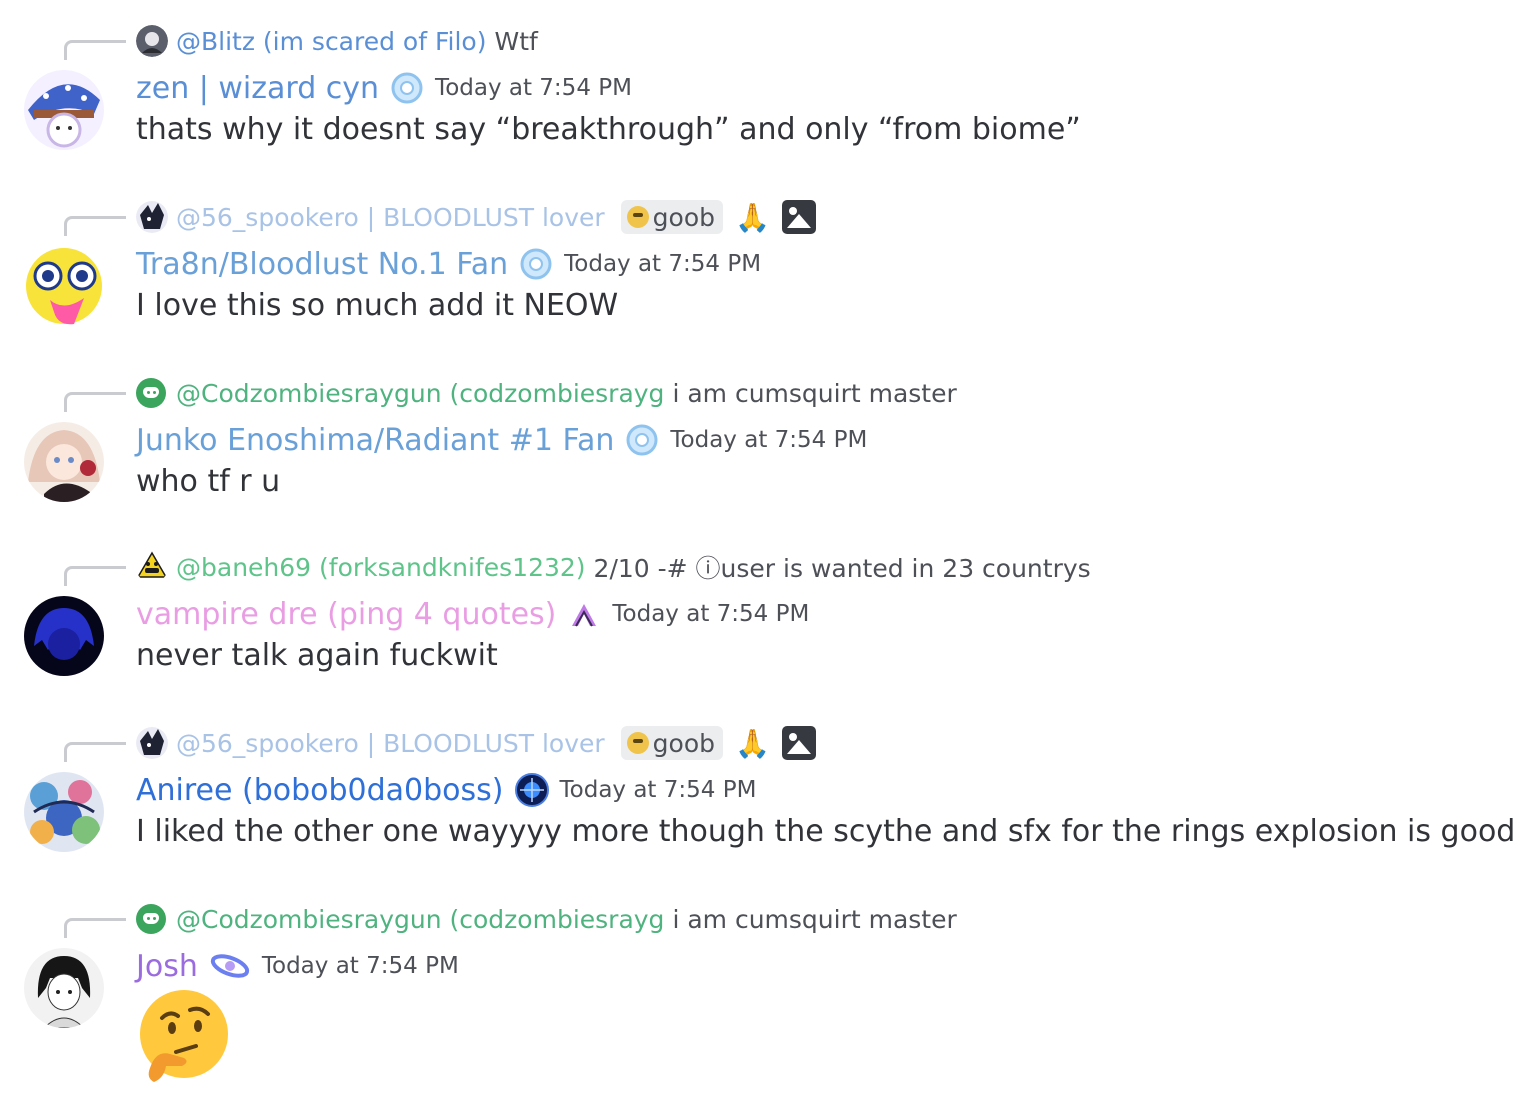  What do you see at coordinates (584, 614) in the screenshot?
I see `chevron-rank-icon` at bounding box center [584, 614].